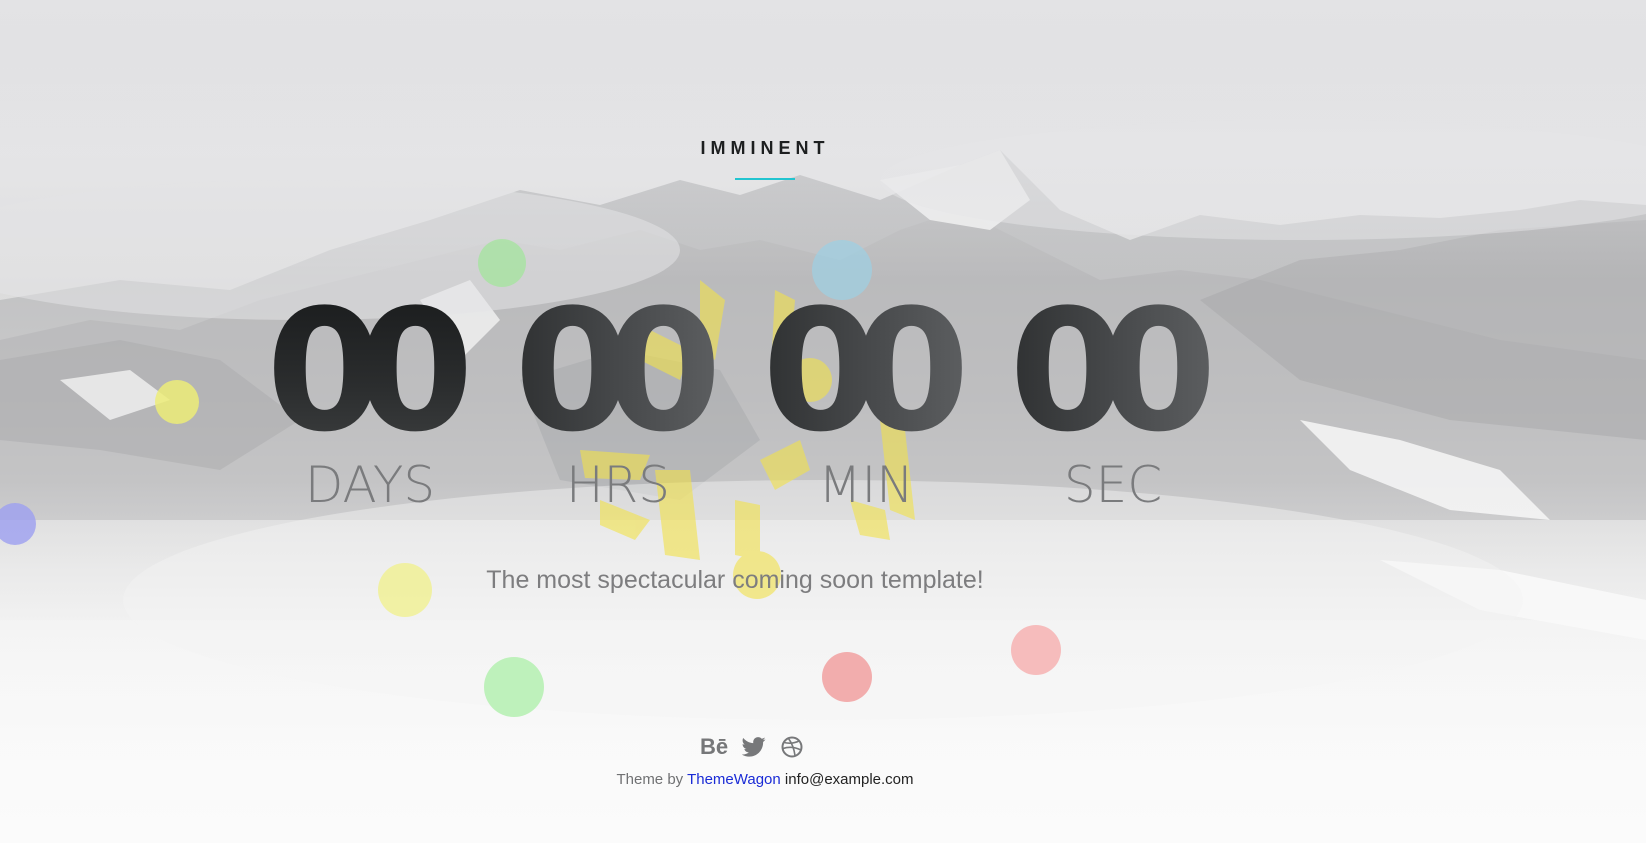 This screenshot has width=1646, height=843. I want to click on twitter-icon, so click(754, 747).